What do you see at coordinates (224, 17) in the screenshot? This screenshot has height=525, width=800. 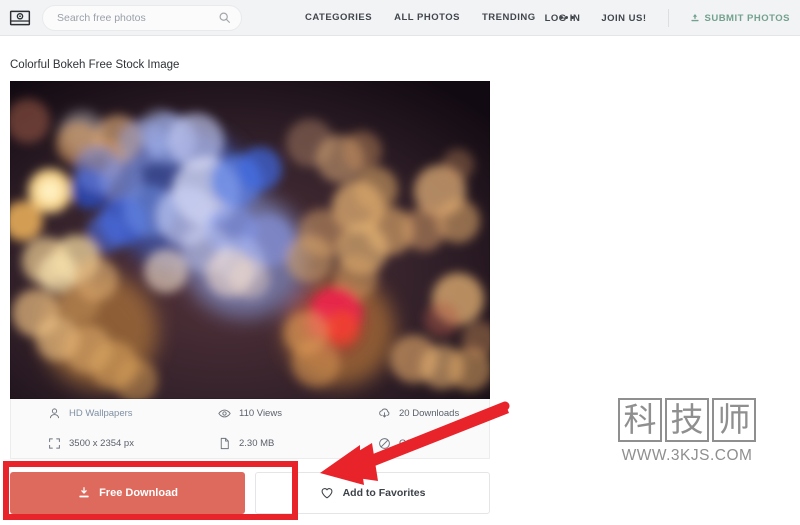 I see `search-icon` at bounding box center [224, 17].